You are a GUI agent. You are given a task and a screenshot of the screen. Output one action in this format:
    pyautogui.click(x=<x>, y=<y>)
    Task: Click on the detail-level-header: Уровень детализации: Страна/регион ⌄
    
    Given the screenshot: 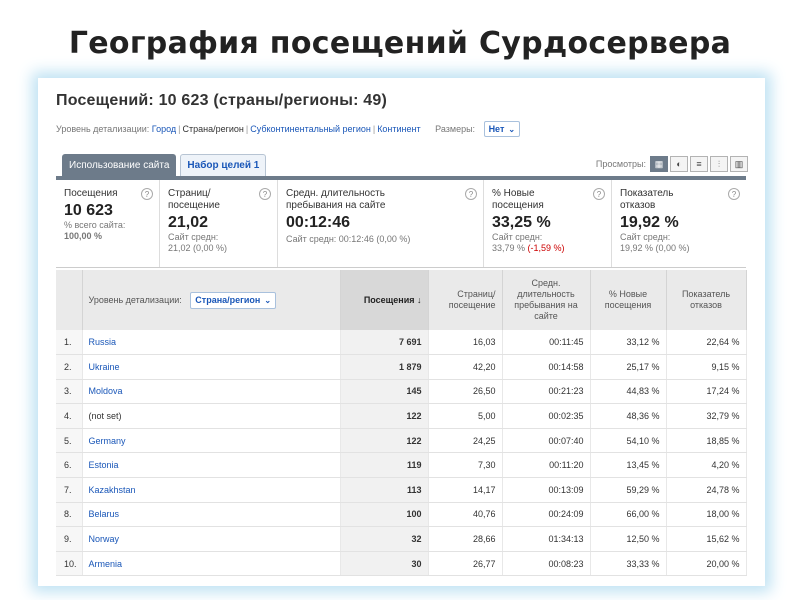 What is the action you would take?
    pyautogui.click(x=211, y=300)
    